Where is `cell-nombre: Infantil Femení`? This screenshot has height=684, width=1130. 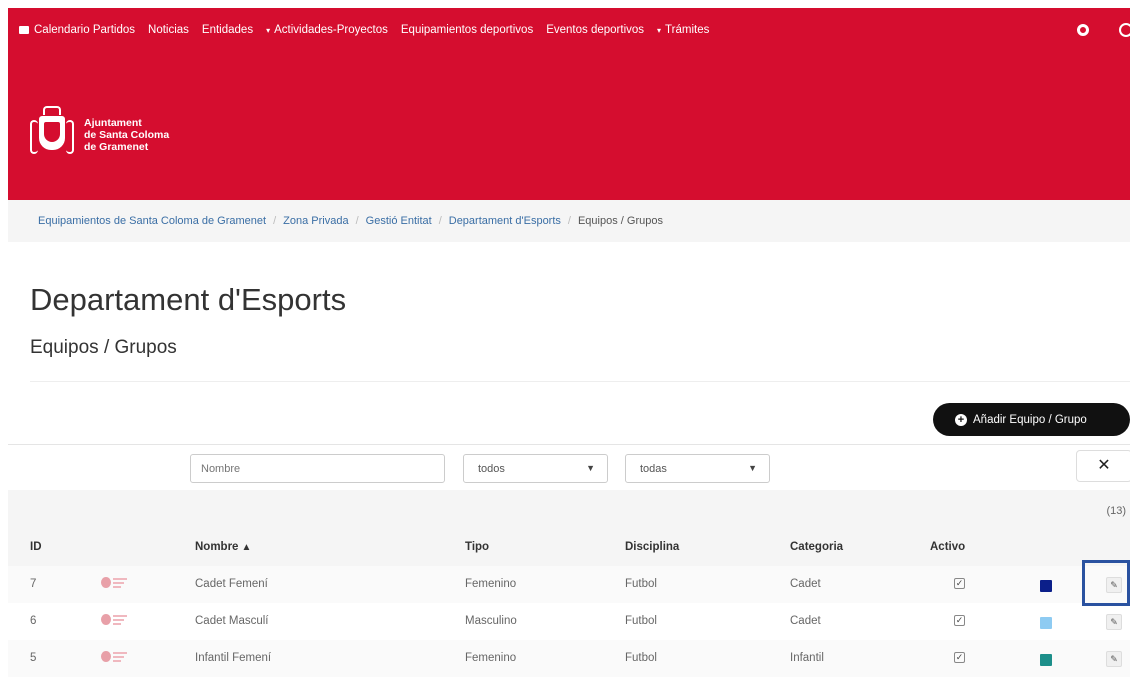 cell-nombre: Infantil Femení is located at coordinates (233, 658).